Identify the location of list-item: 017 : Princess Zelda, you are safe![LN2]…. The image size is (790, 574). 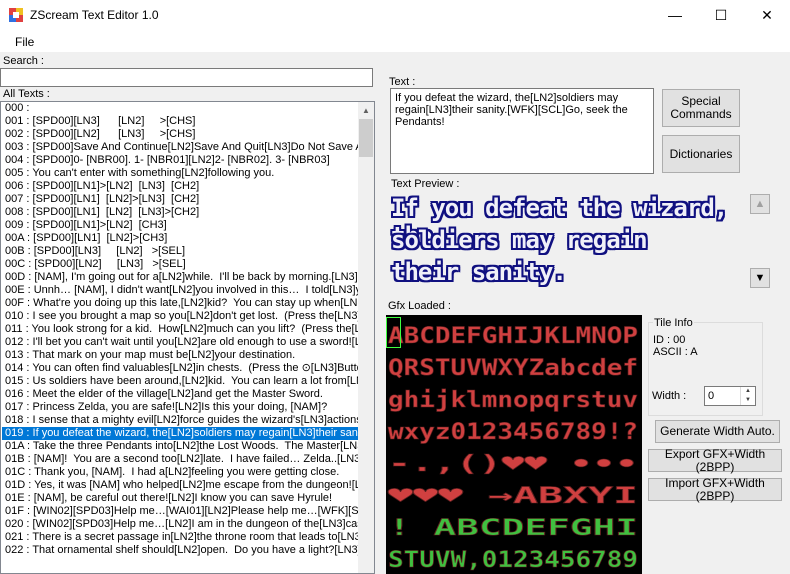
(180, 407).